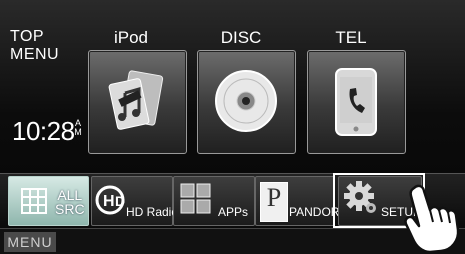  I want to click on clock-ampm: A M, so click(78, 128).